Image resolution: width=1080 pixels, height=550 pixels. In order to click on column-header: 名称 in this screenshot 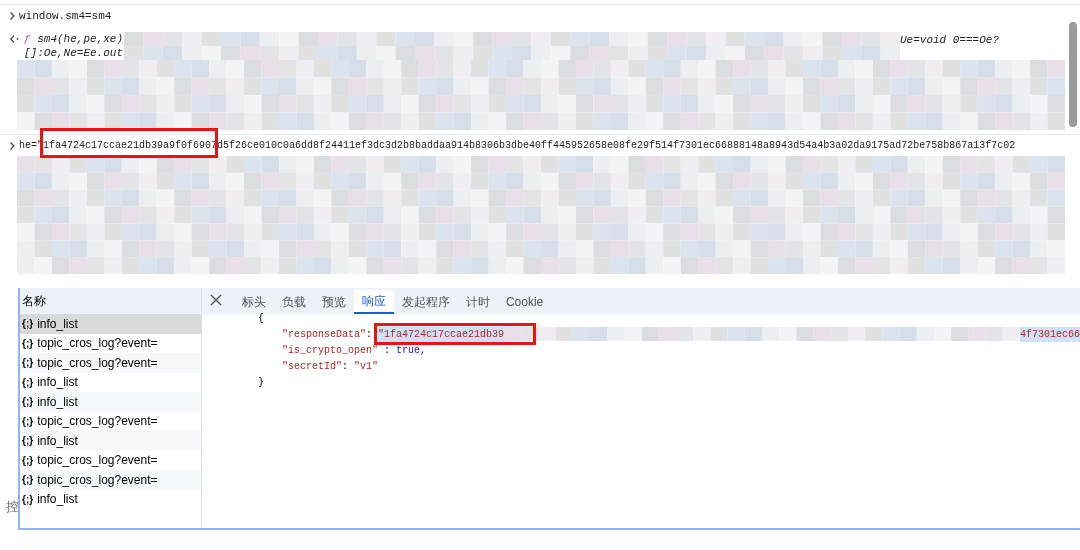, I will do `click(110, 301)`.